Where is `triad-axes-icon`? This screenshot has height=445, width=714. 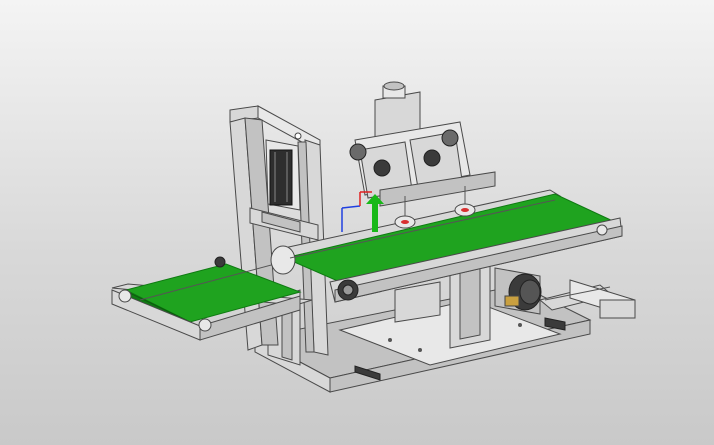 triad-axes-icon is located at coordinates (362, 211).